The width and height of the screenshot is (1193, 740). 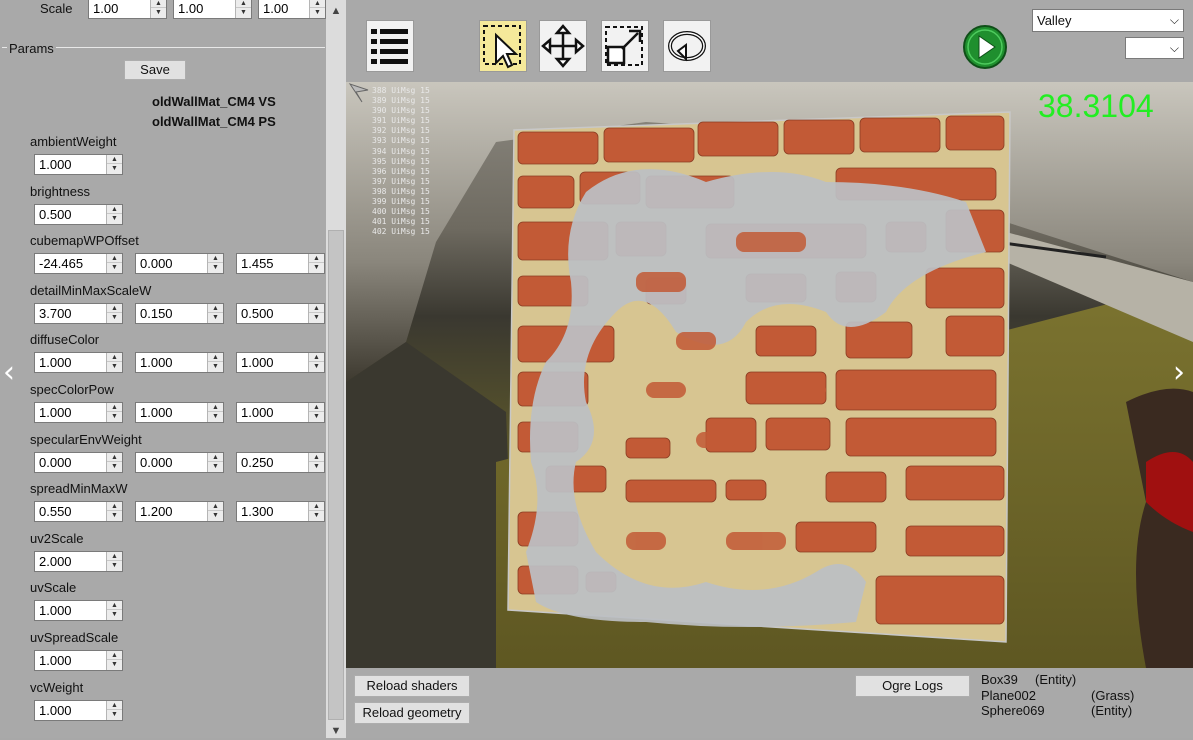 What do you see at coordinates (155, 70) in the screenshot?
I see `save-button: Save` at bounding box center [155, 70].